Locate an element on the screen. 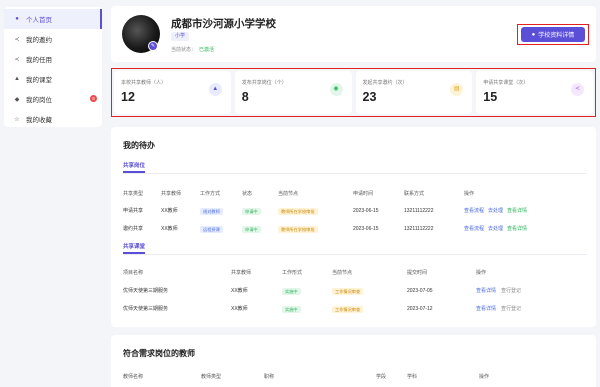 This screenshot has width=600, height=387. sidebar-item-label: 我的邀约 is located at coordinates (39, 40).